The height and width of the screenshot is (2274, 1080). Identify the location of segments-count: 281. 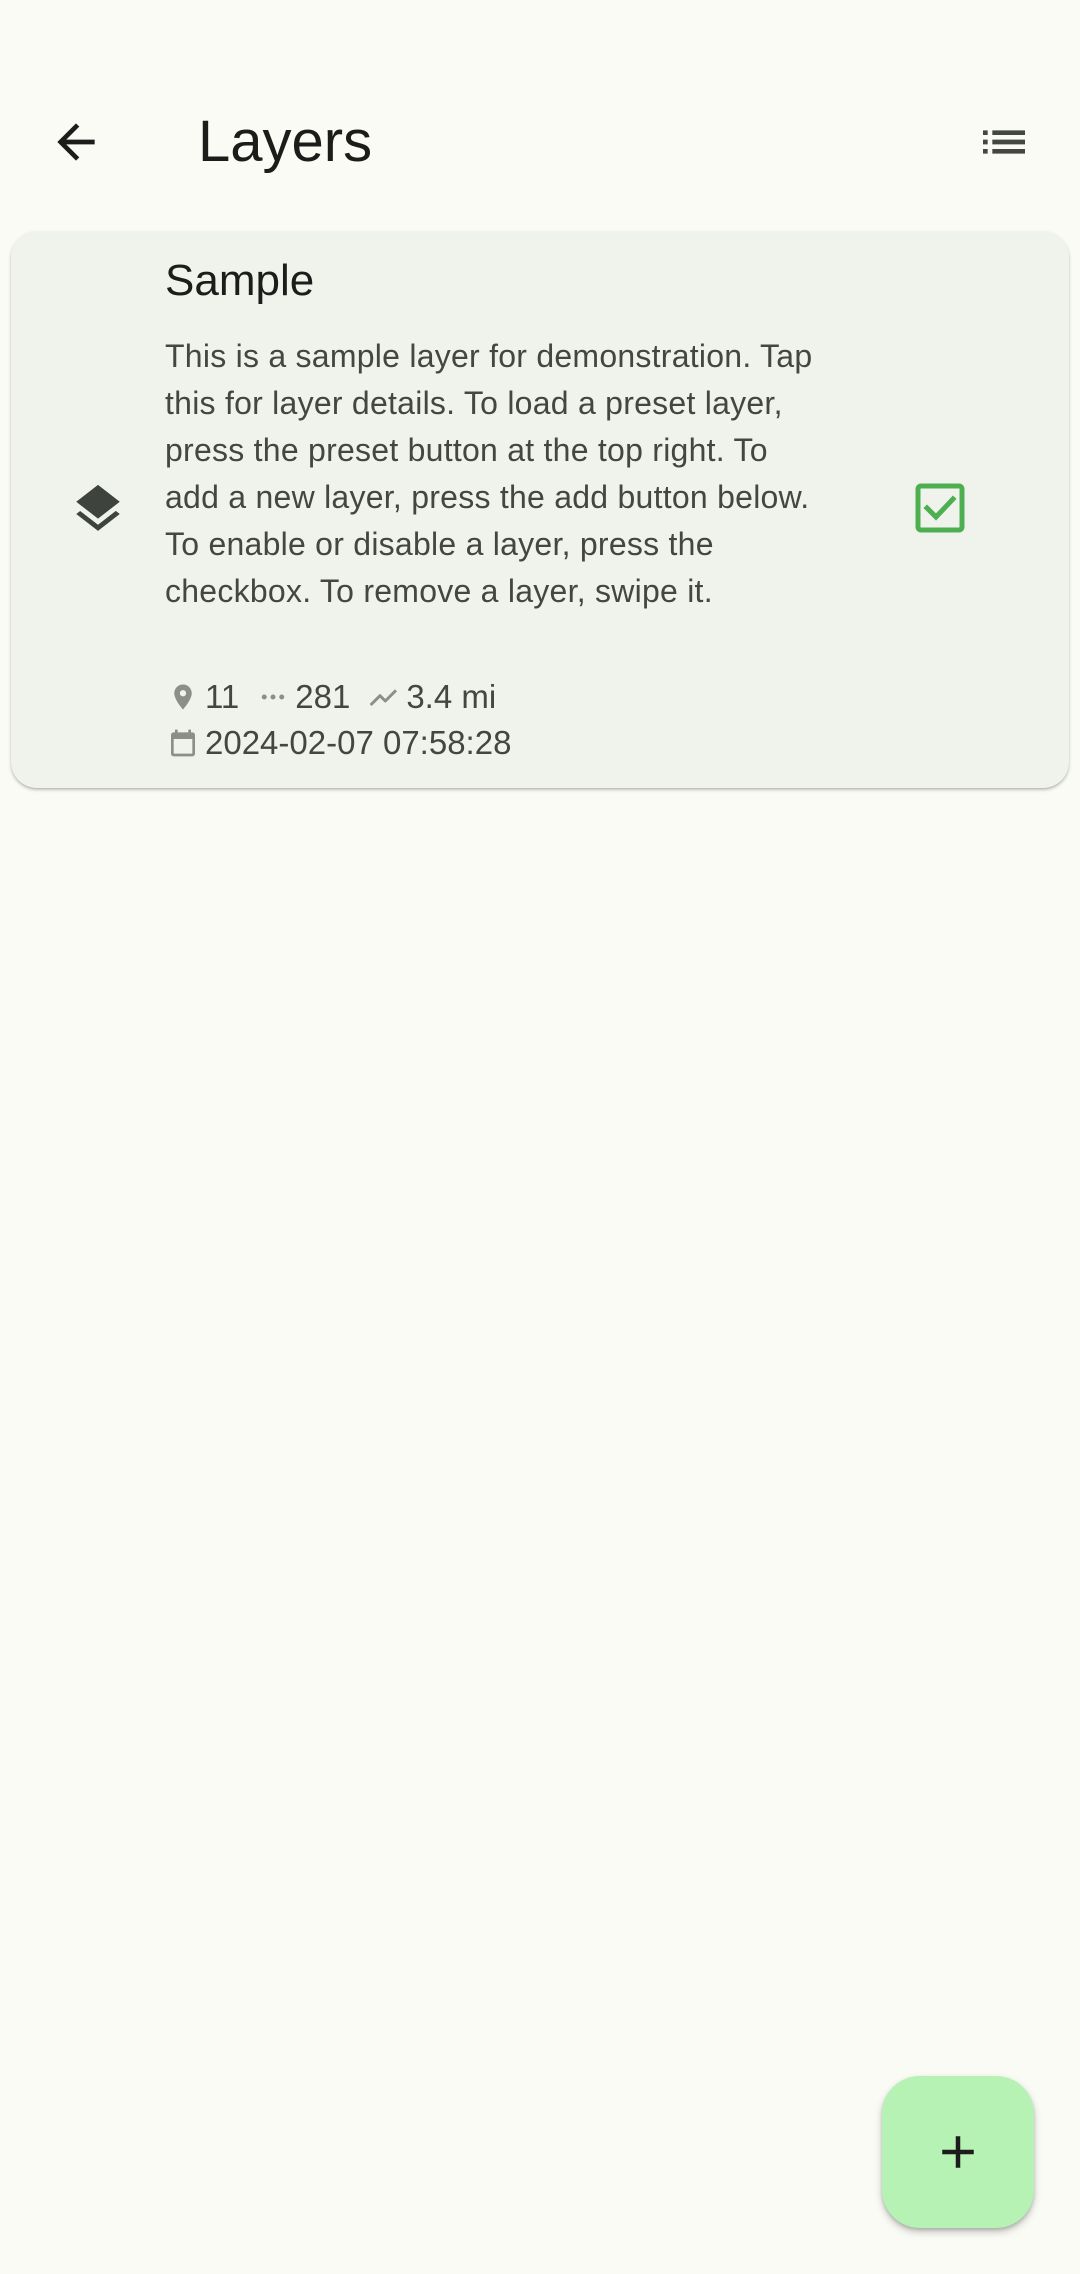
(323, 696).